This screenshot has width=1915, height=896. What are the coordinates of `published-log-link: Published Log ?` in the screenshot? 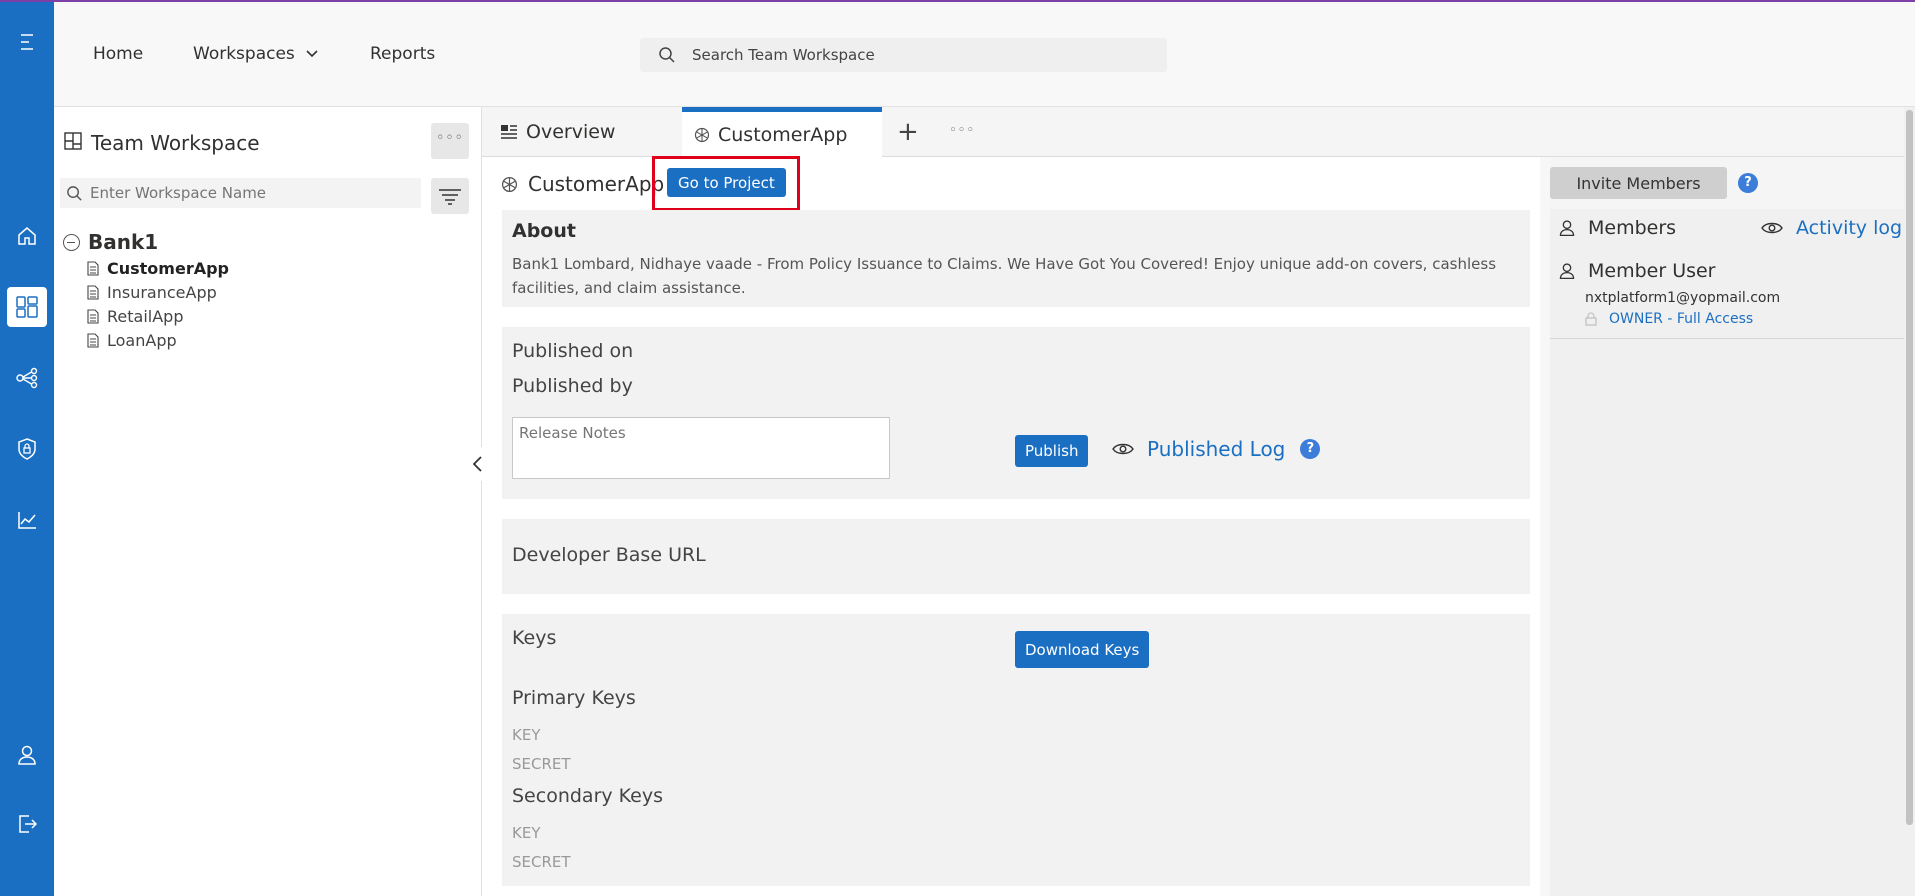 It's located at (1216, 449).